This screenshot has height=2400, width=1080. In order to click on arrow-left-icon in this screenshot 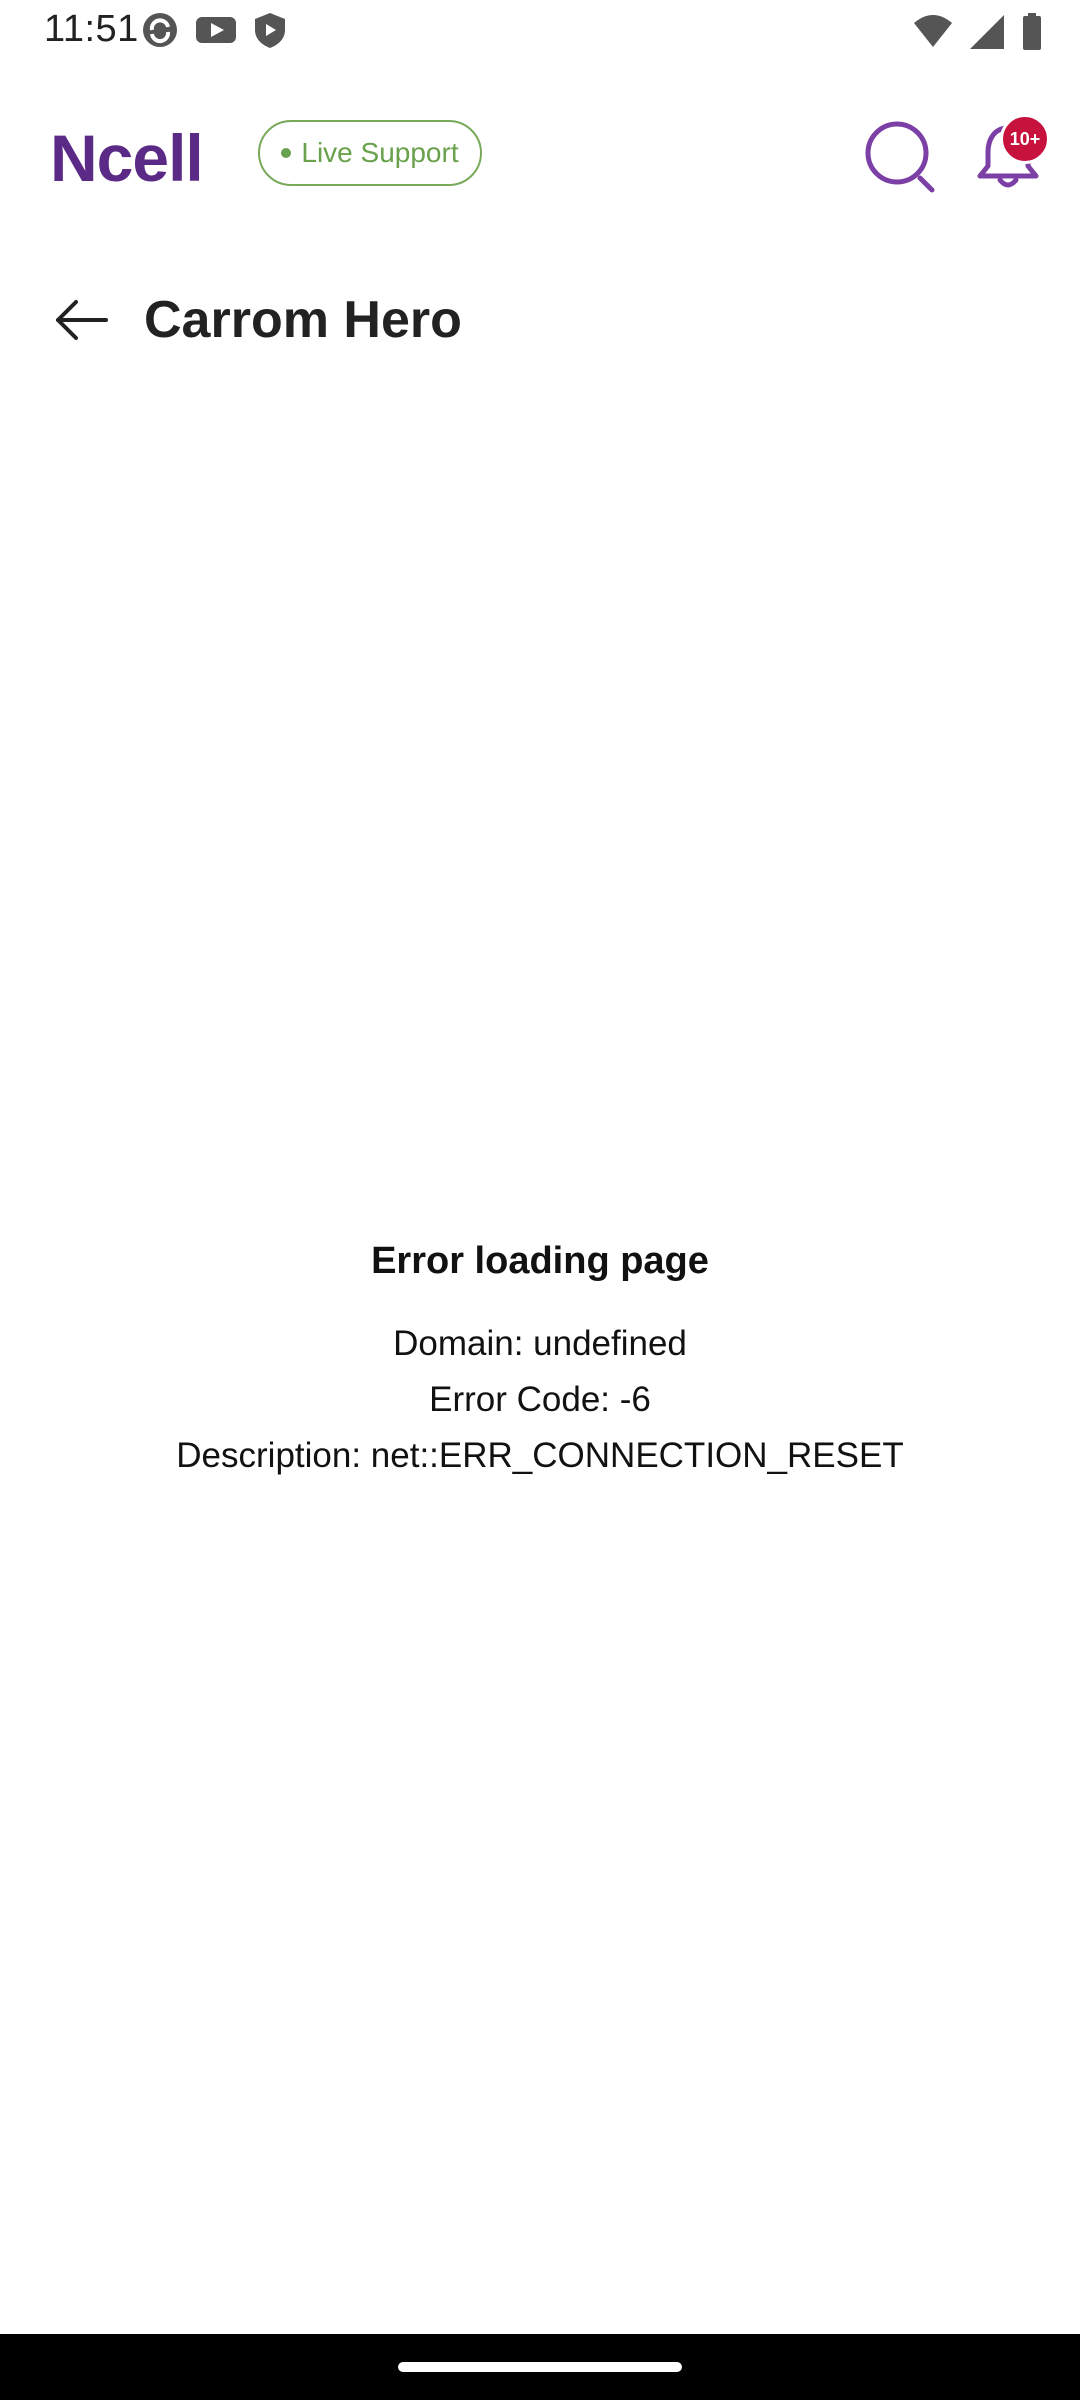, I will do `click(82, 320)`.